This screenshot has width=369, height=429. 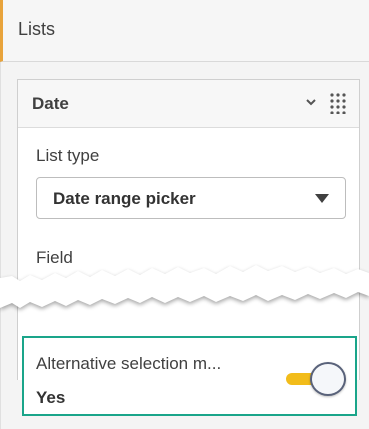 What do you see at coordinates (50, 103) in the screenshot?
I see `card-title: Date` at bounding box center [50, 103].